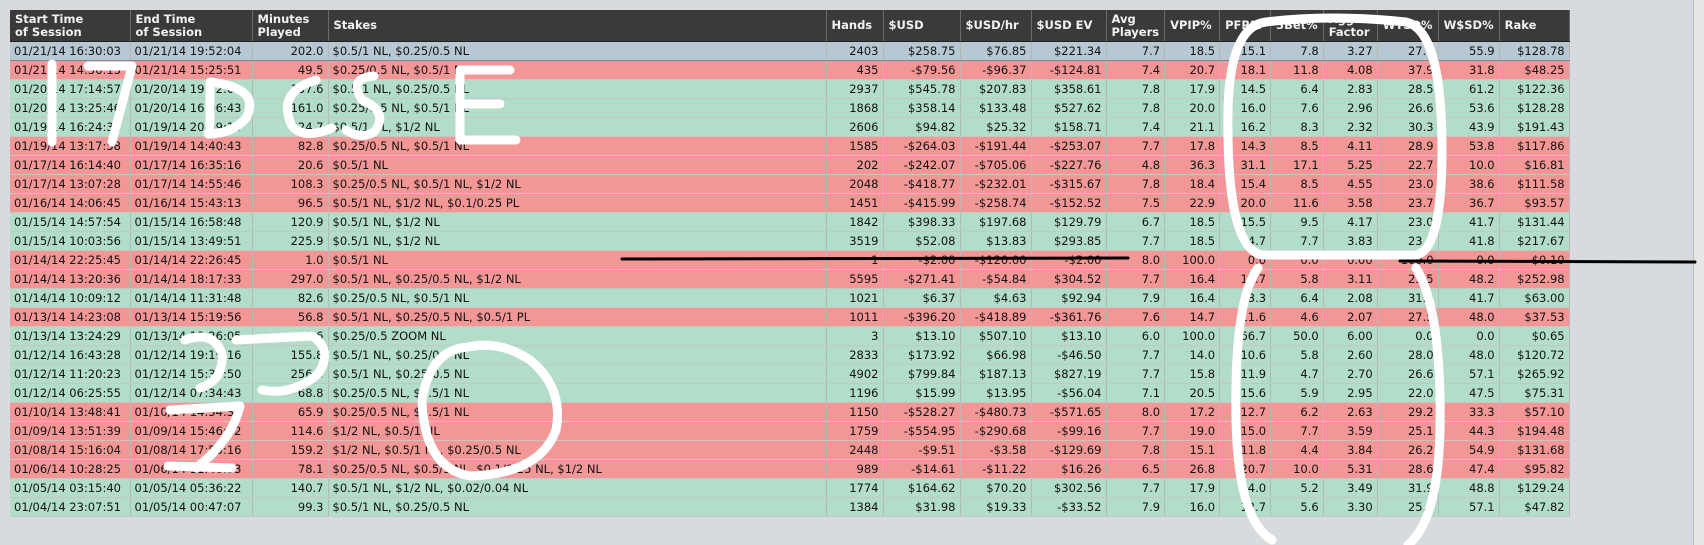 The height and width of the screenshot is (545, 1704). I want to click on cell-threebet: 5.6, so click(1297, 507).